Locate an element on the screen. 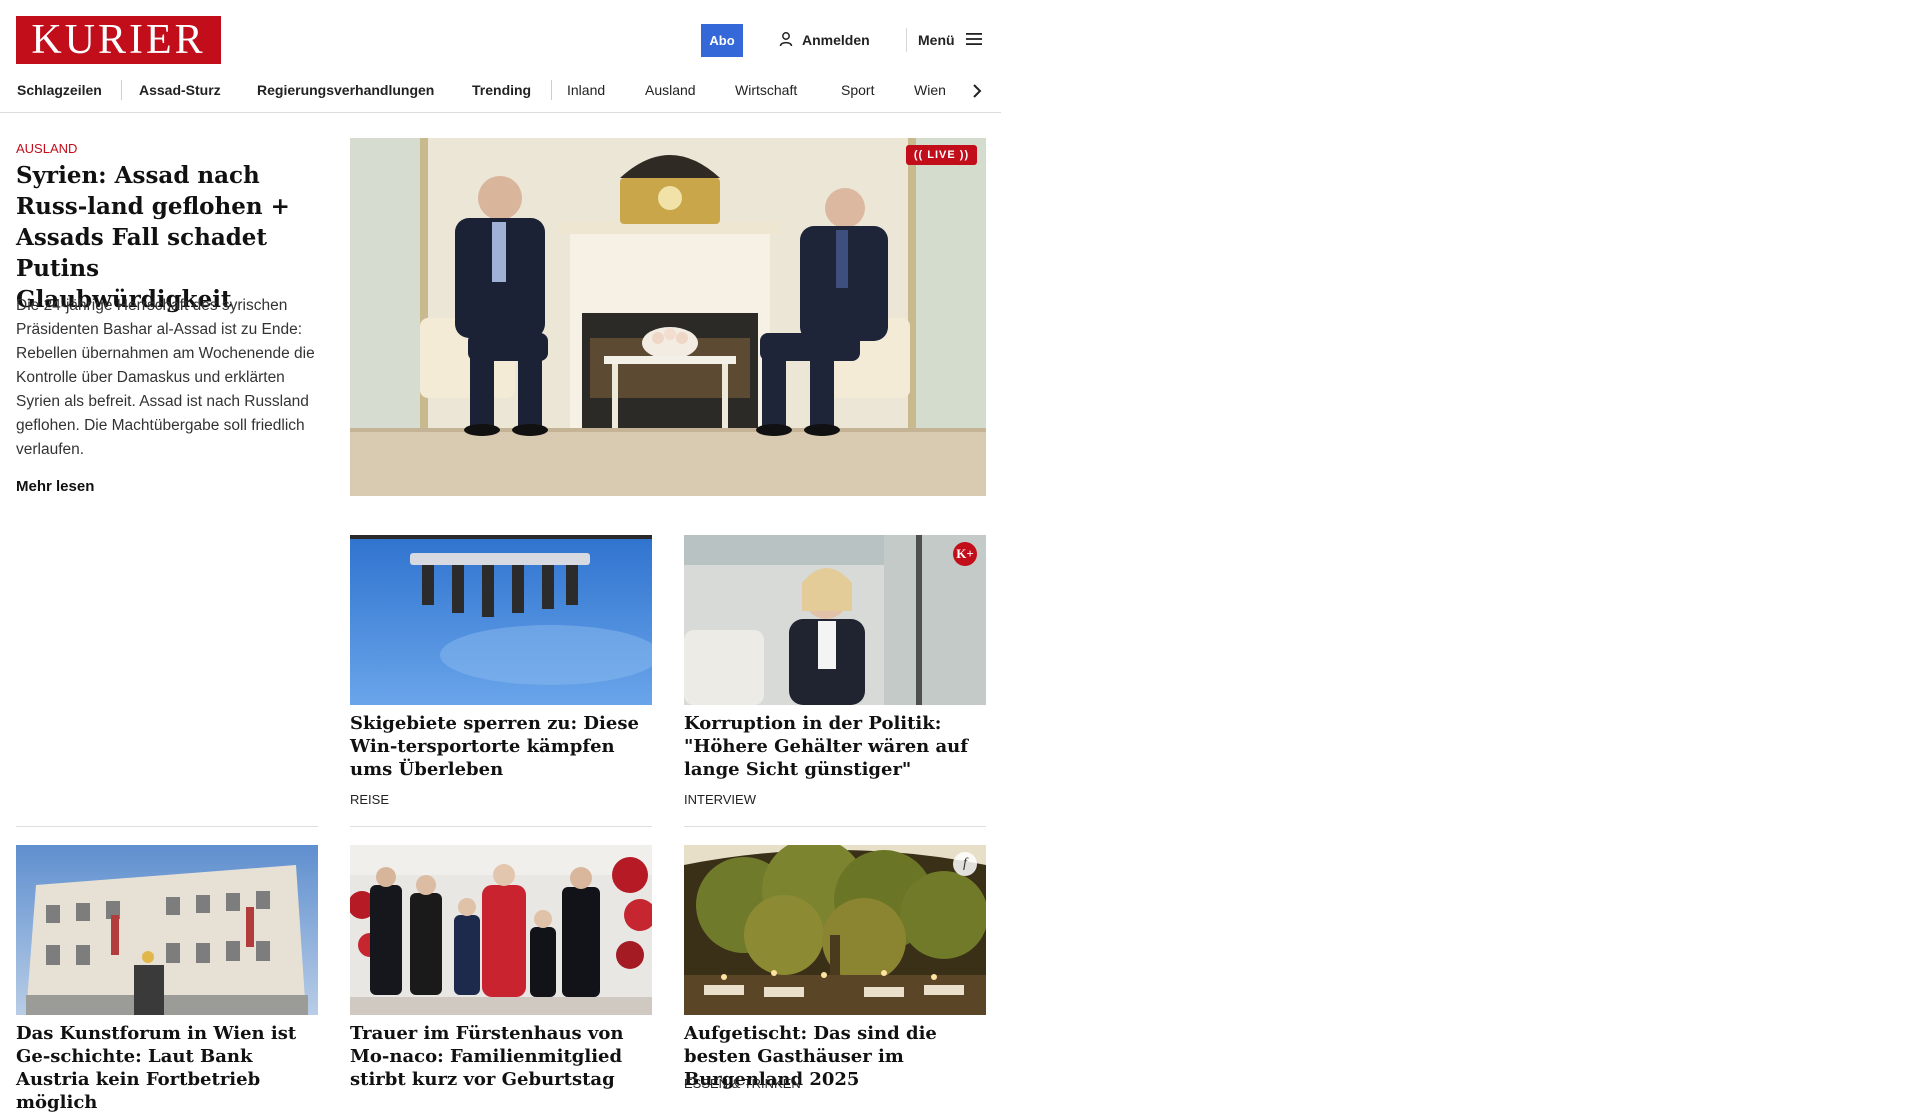  card-image-monaco is located at coordinates (501, 930).